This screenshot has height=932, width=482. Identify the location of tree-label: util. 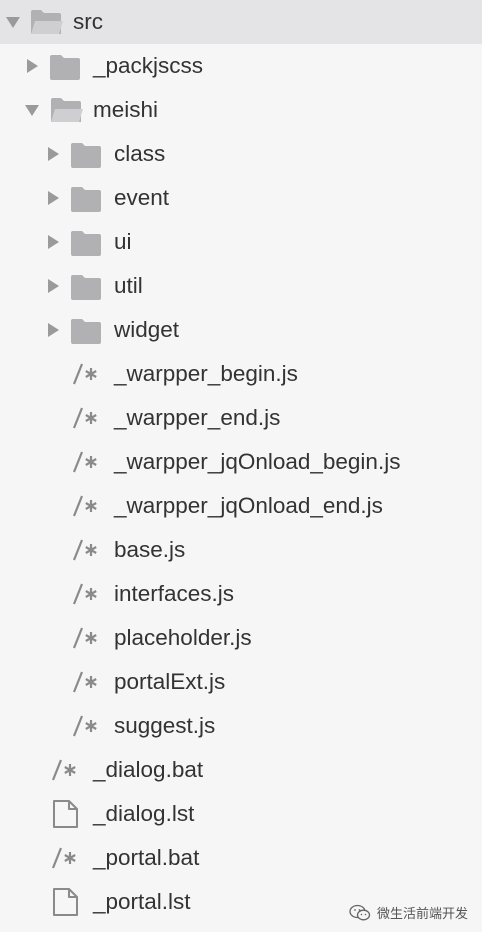
(128, 285).